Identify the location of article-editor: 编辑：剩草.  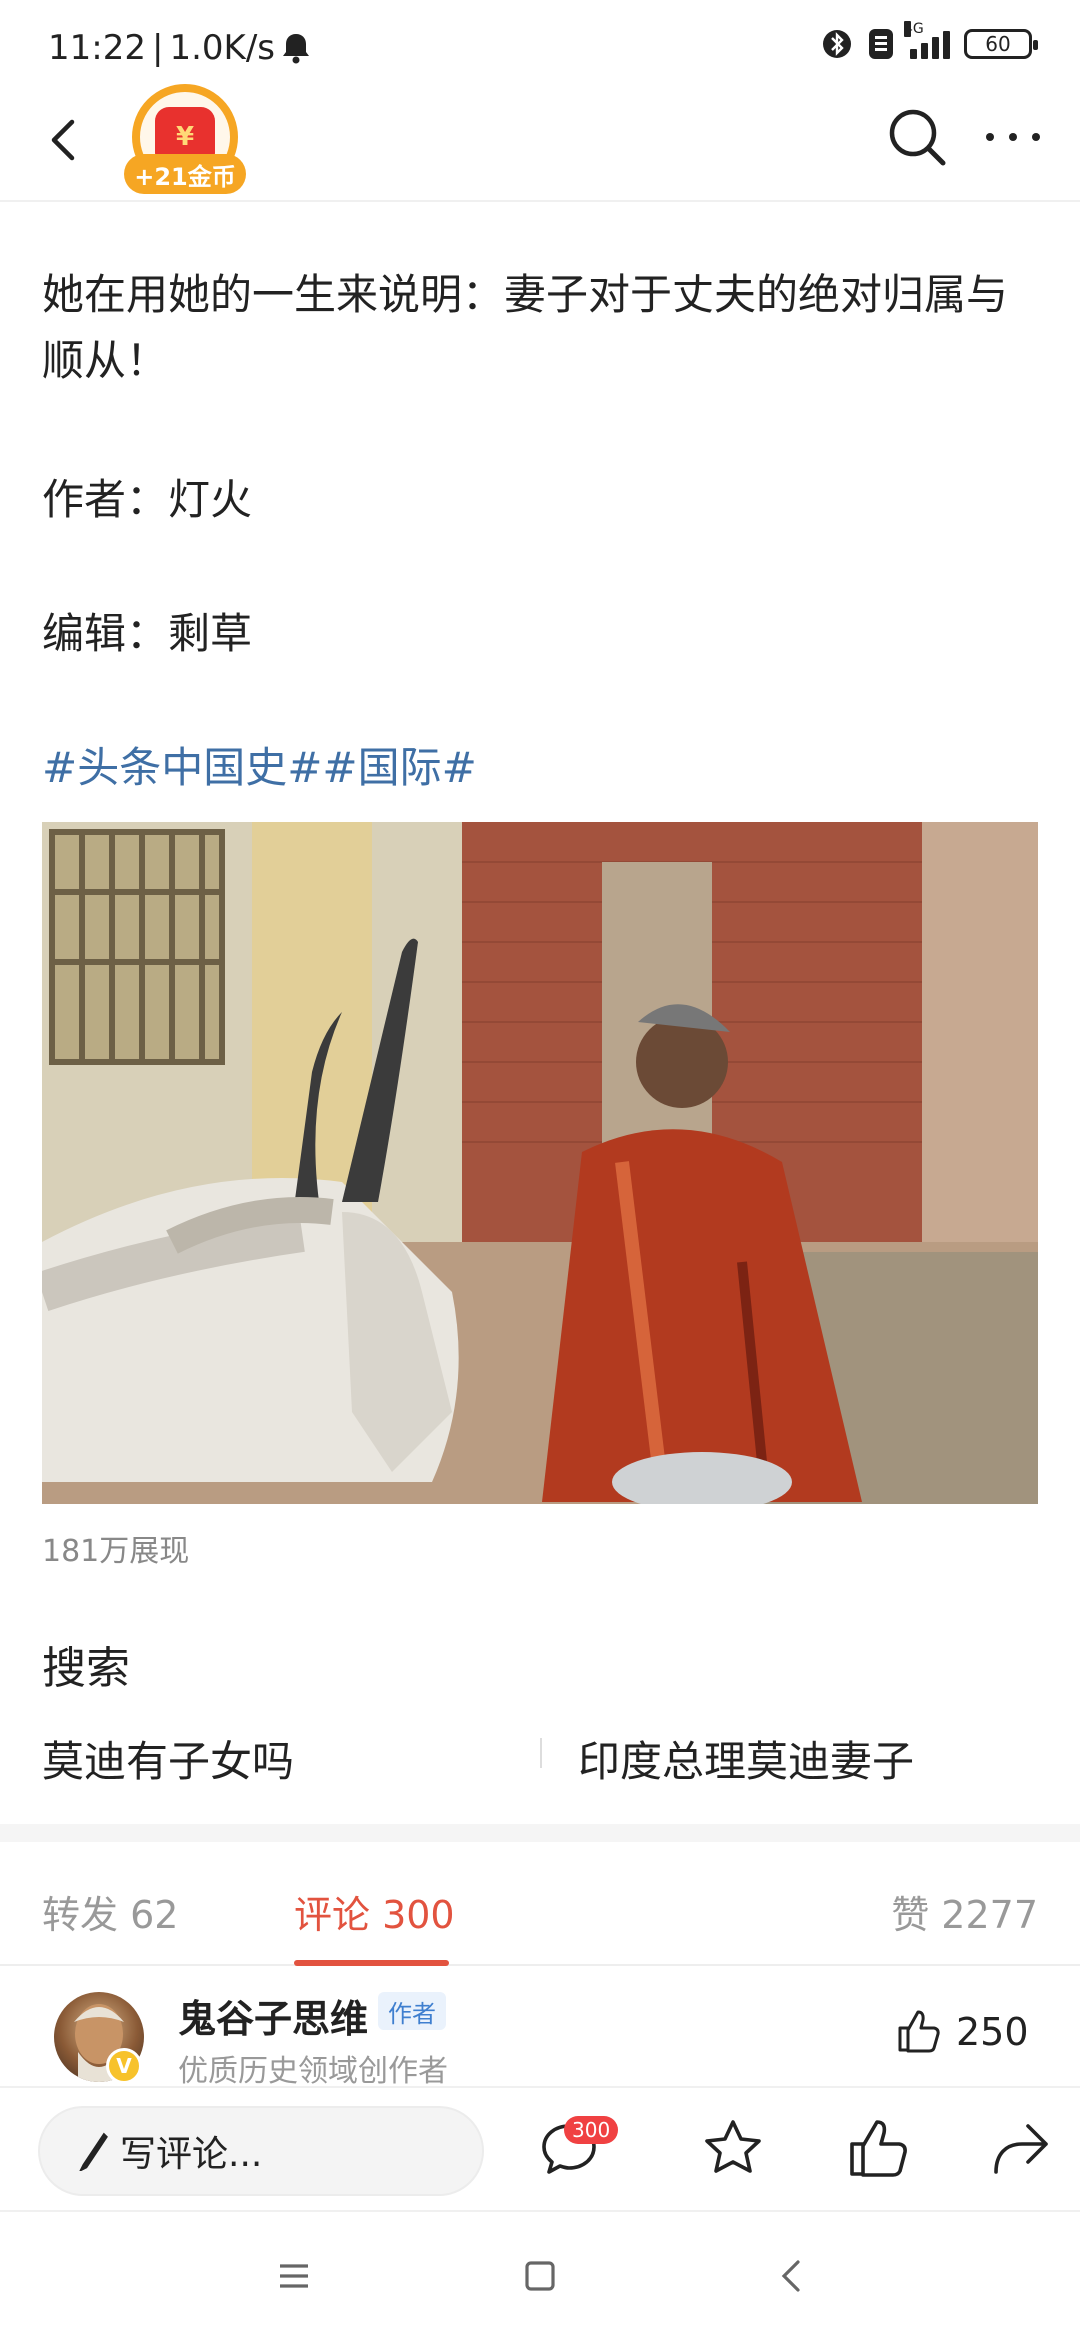
(147, 633).